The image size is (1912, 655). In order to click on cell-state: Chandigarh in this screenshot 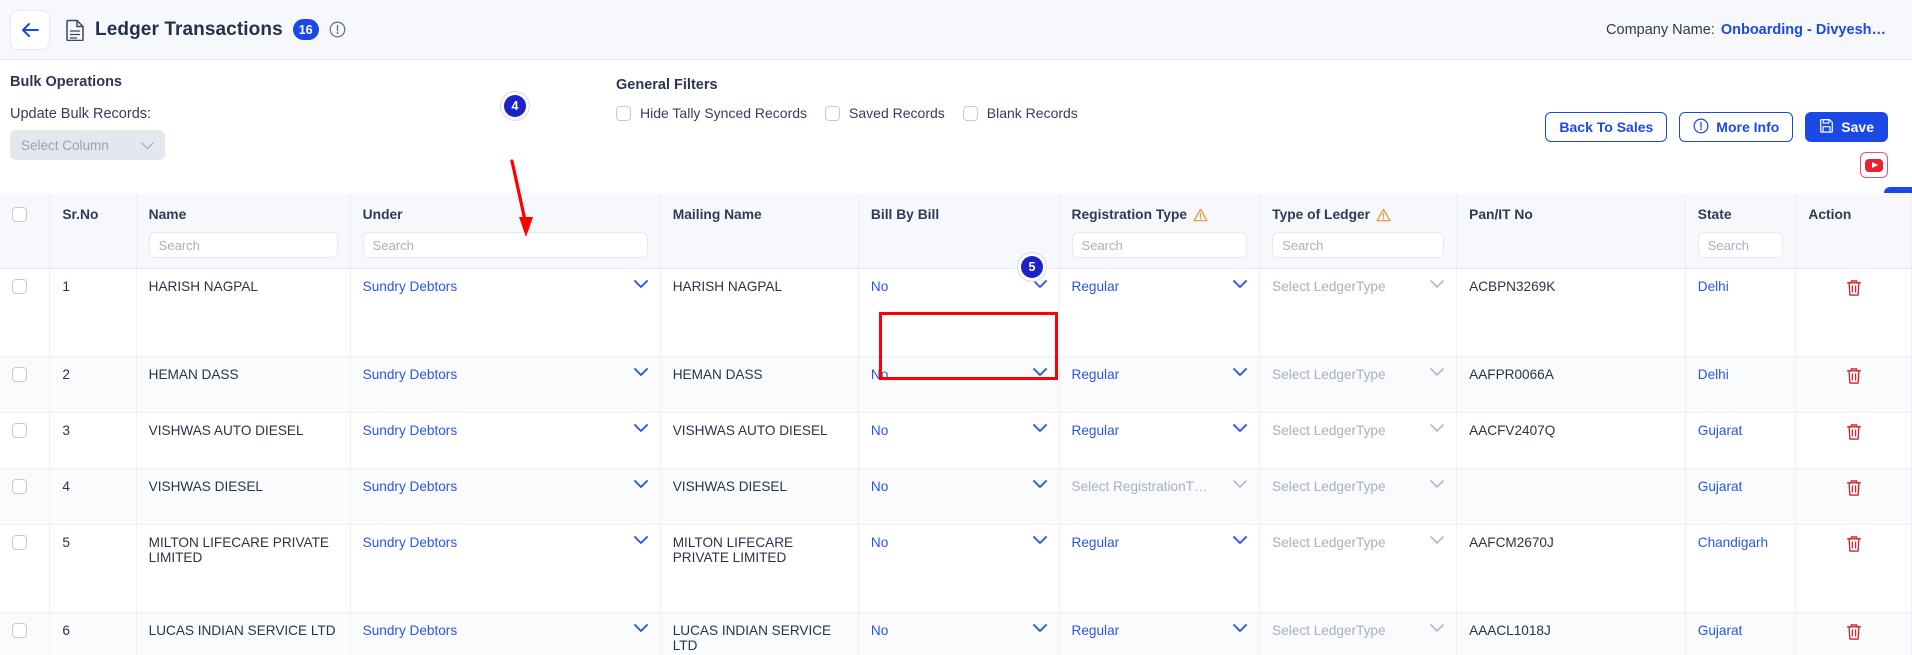, I will do `click(1741, 568)`.